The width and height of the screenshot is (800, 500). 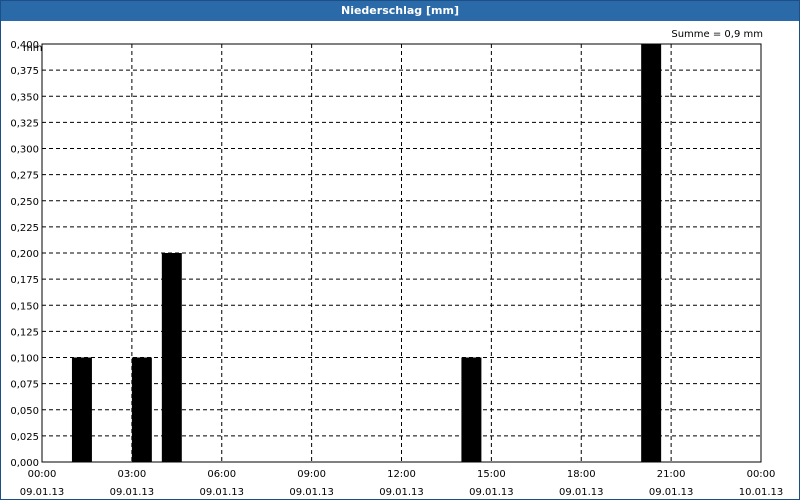 I want to click on y-tick-label: 0,375, so click(x=24, y=71).